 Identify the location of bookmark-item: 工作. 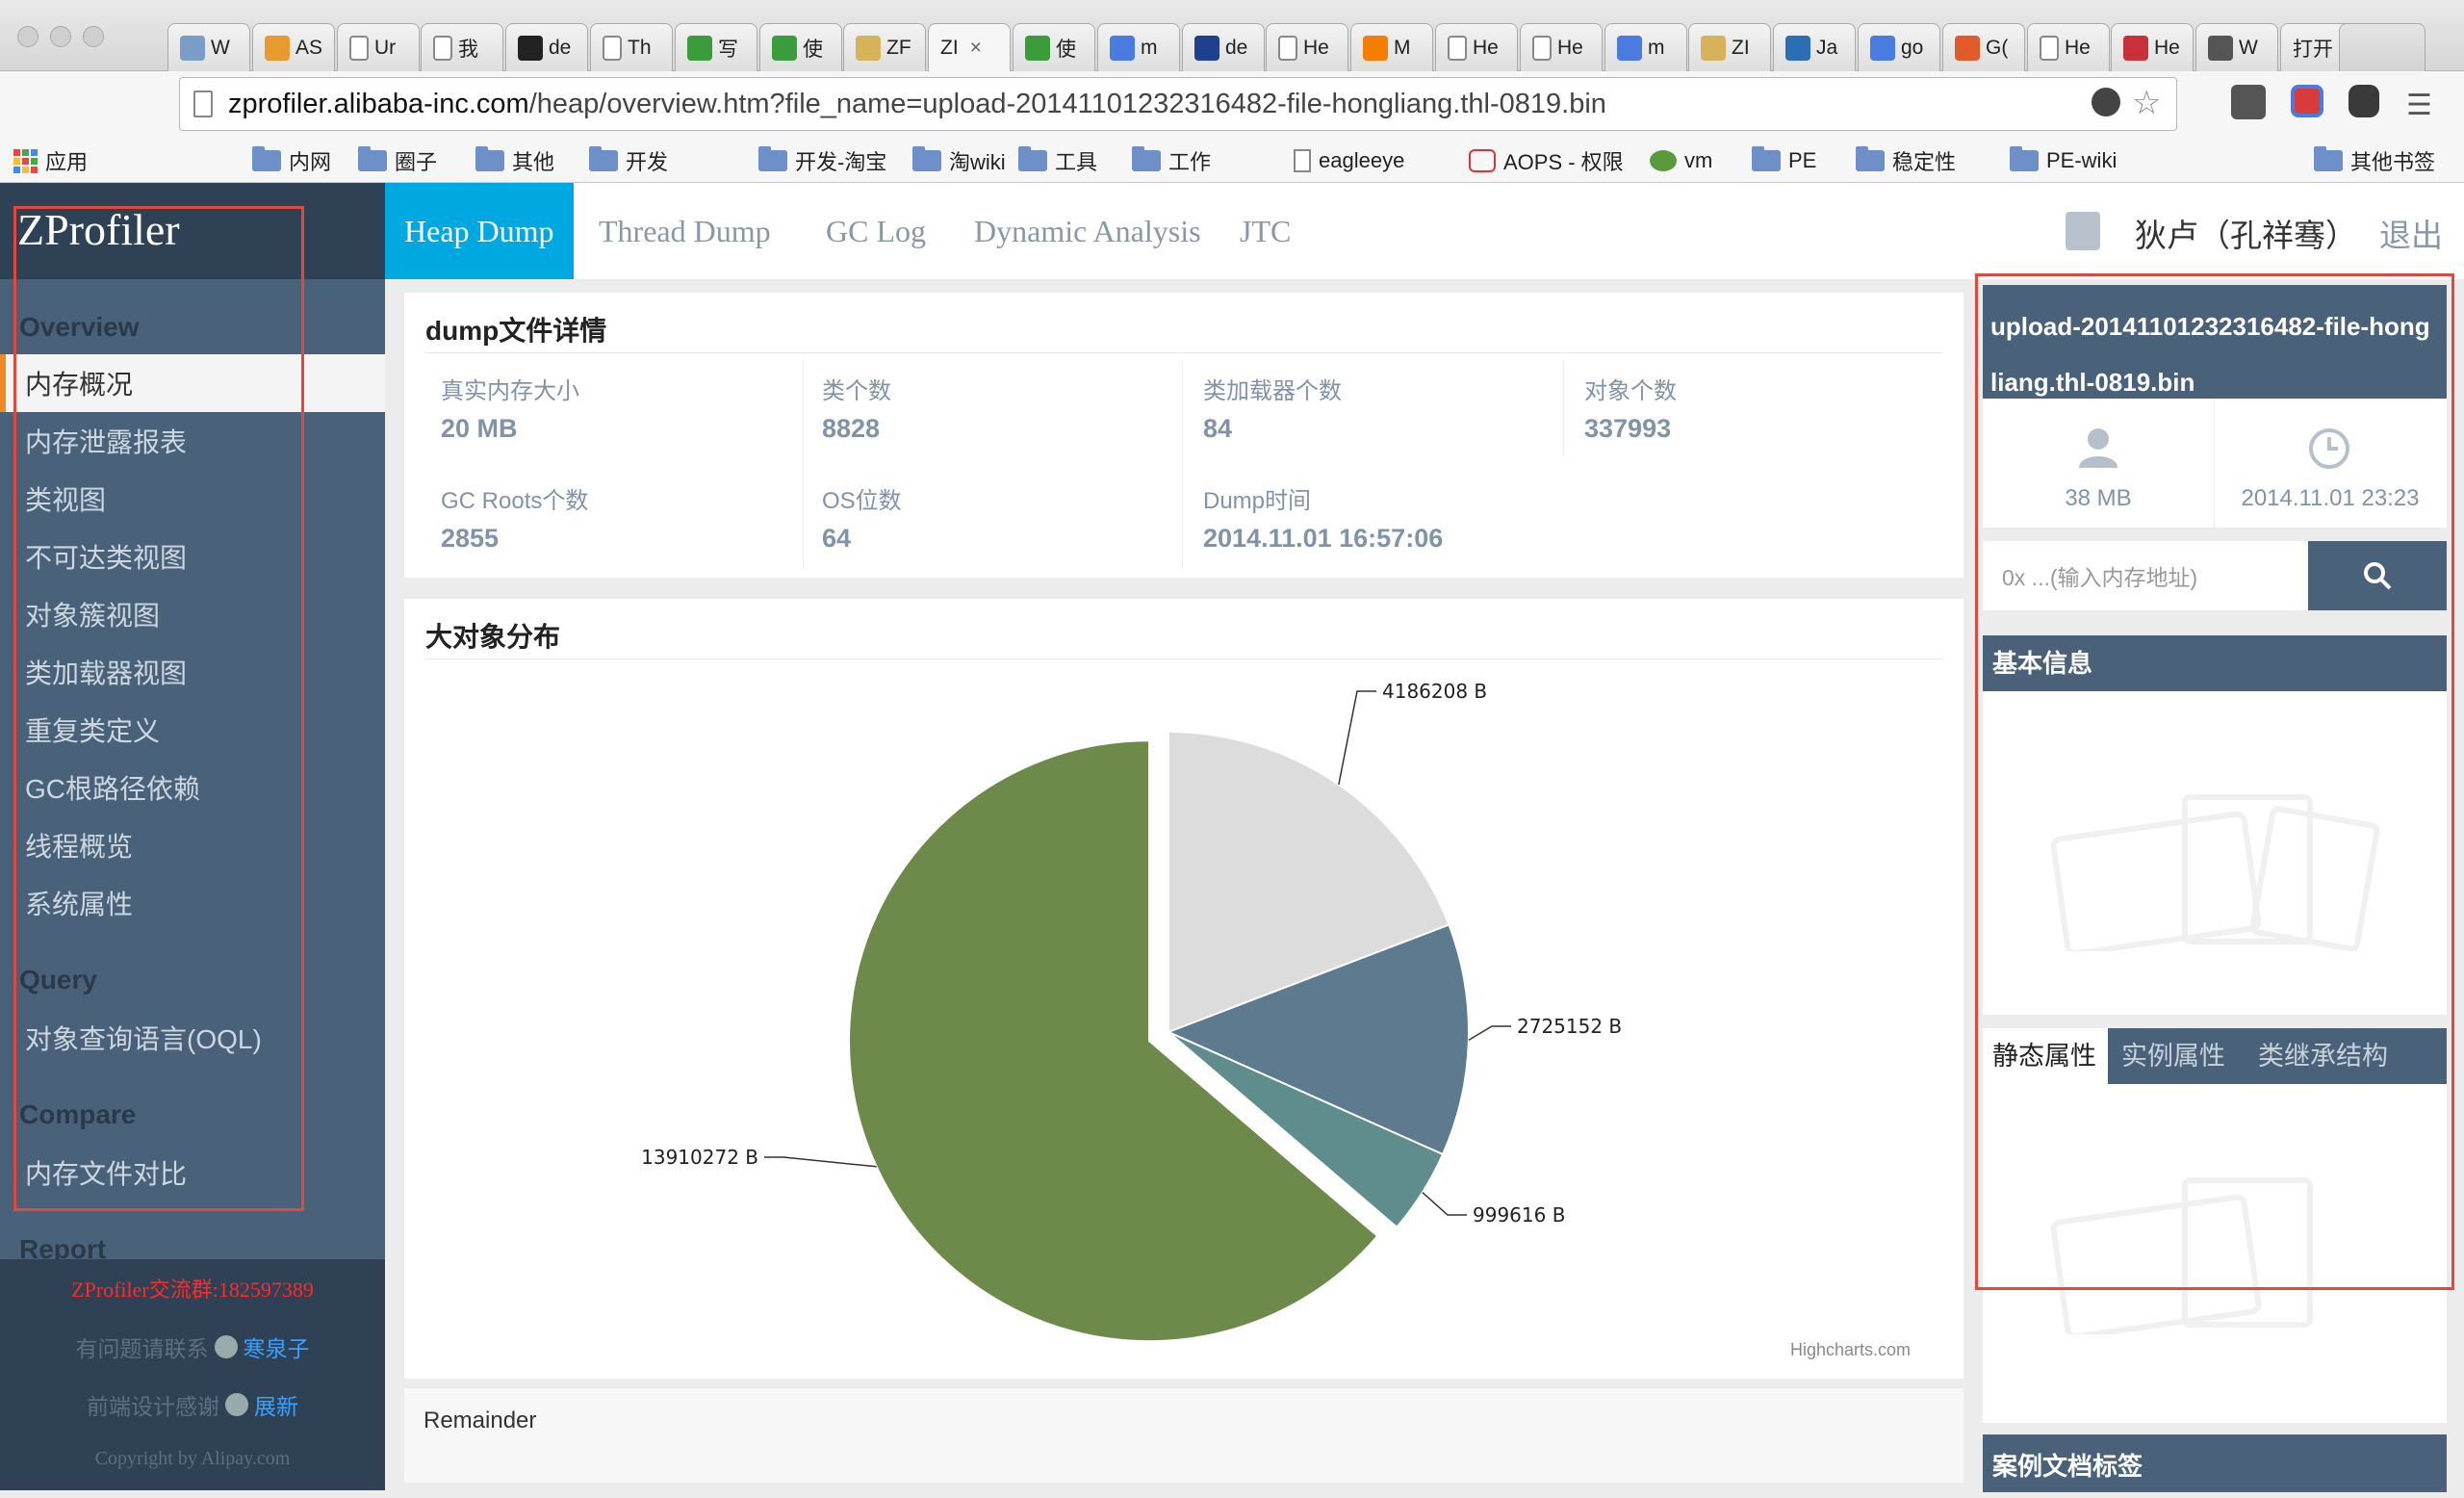
(1171, 161).